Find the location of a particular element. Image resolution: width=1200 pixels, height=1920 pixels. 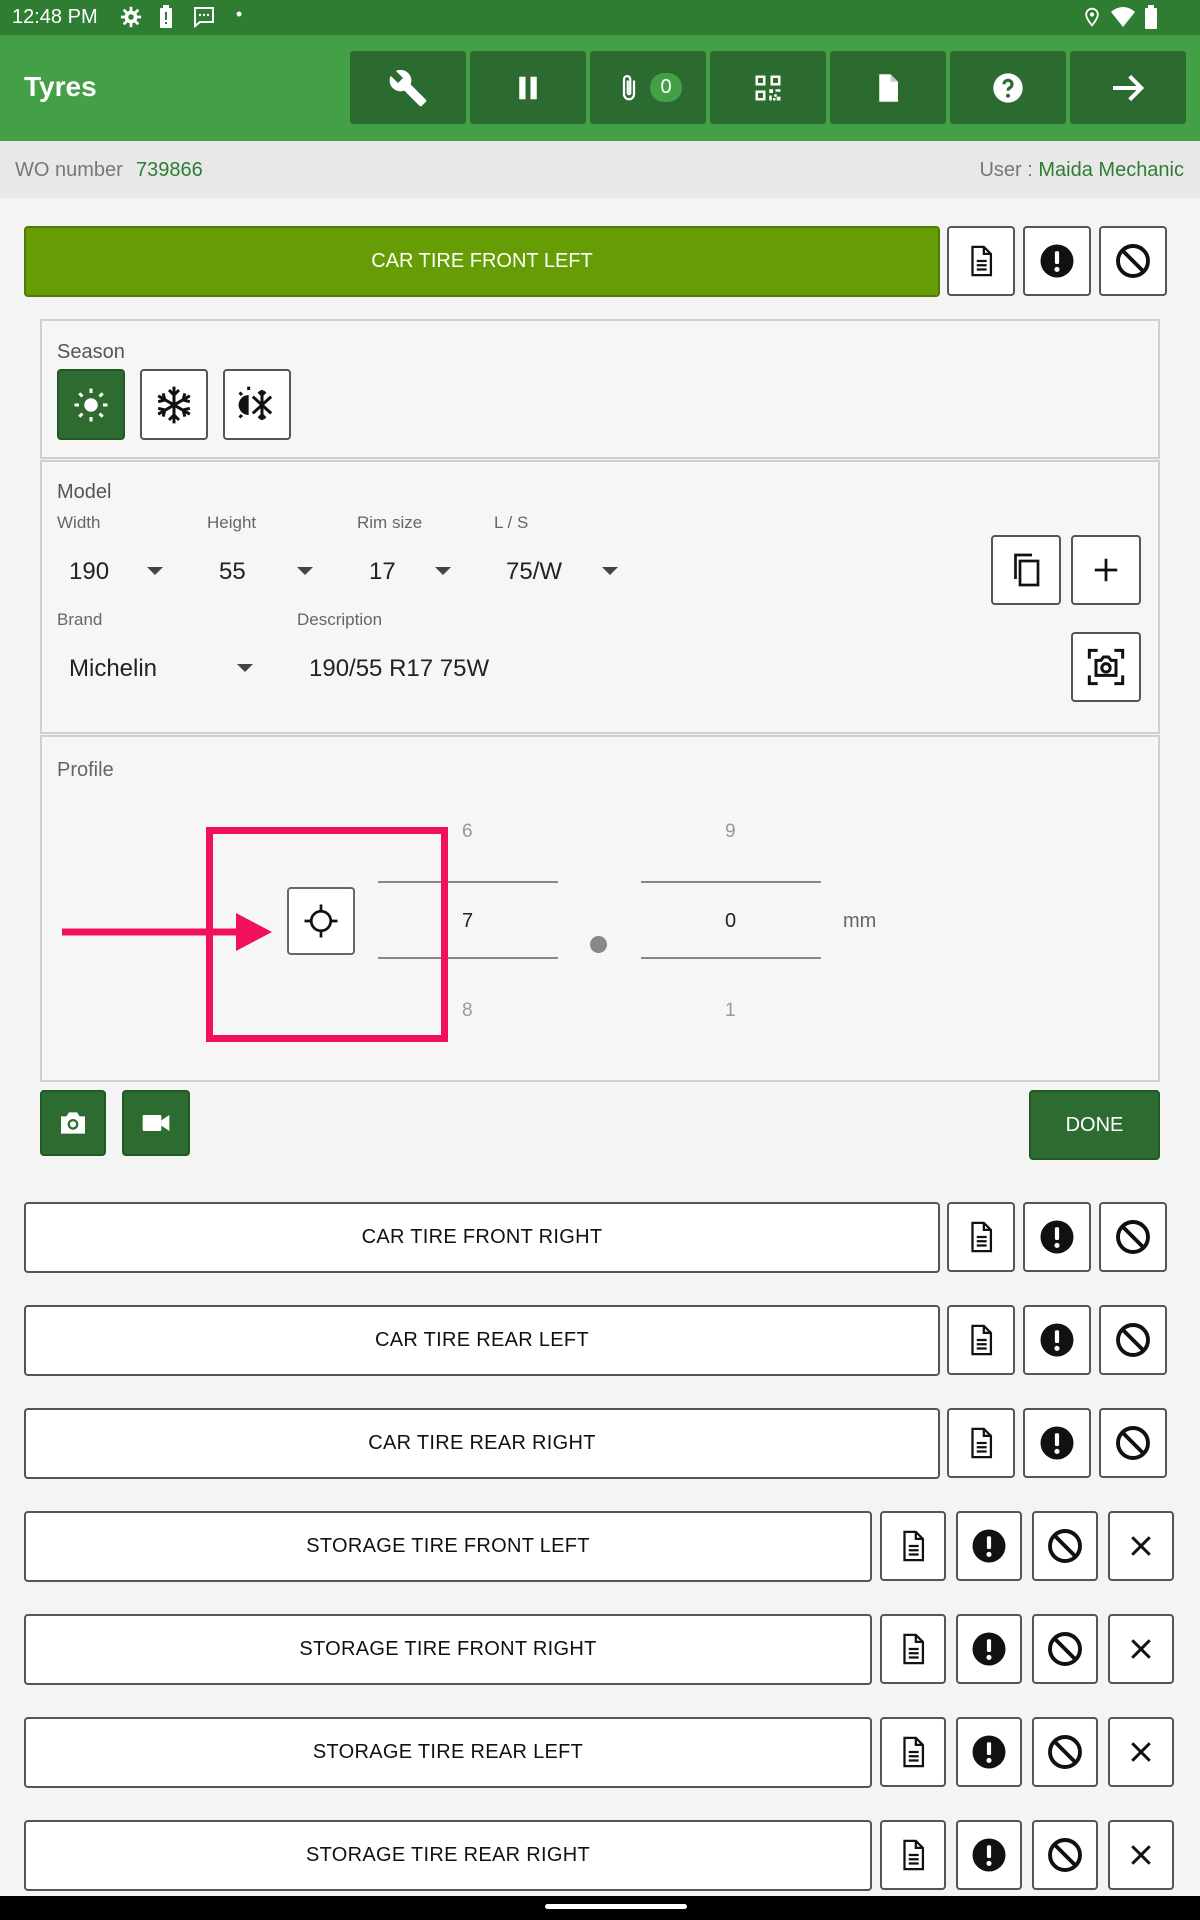

profile-mm-next: 8 is located at coordinates (467, 1010).